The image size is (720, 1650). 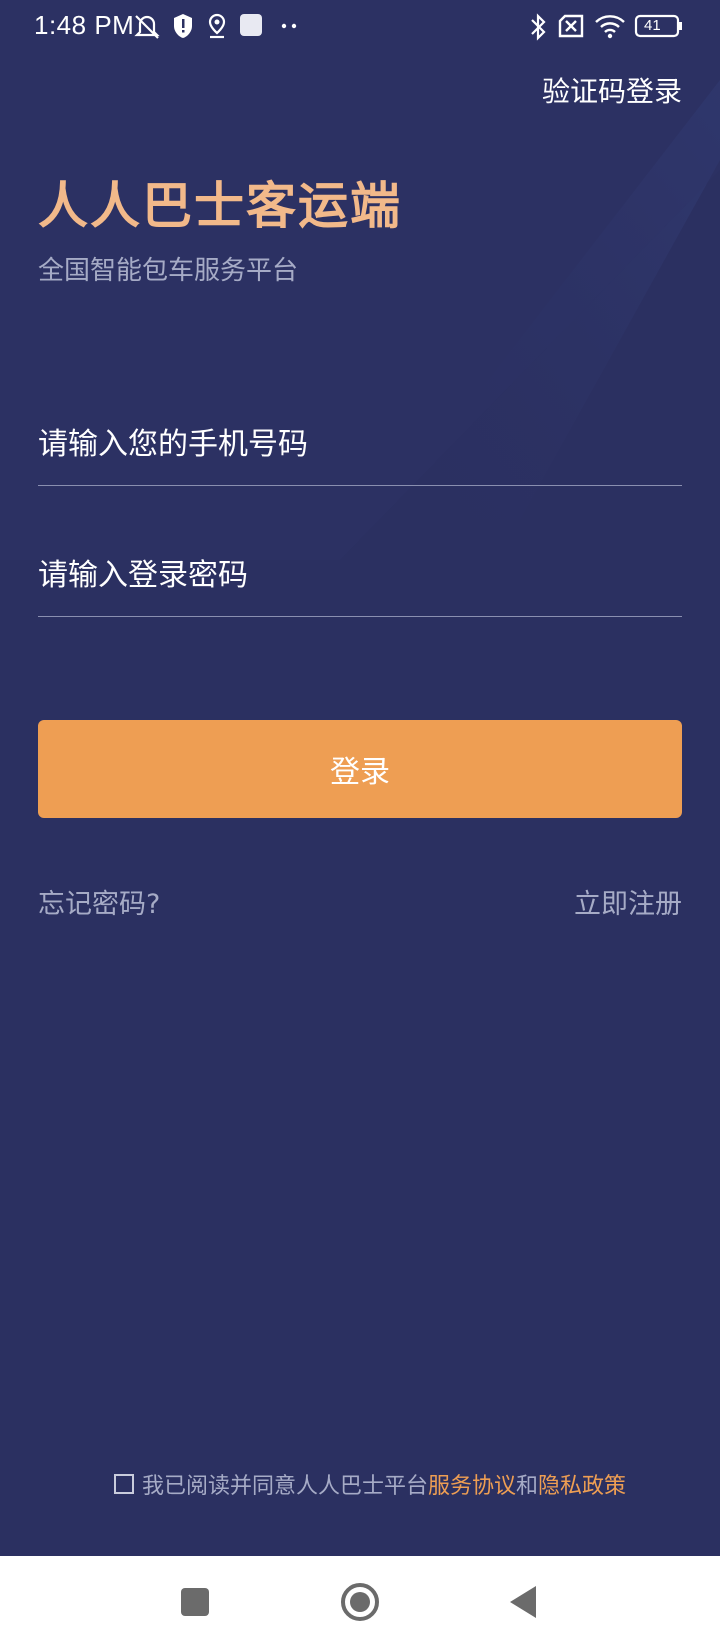 I want to click on app-subtitle: 全国智能包车服务平台, so click(x=168, y=271).